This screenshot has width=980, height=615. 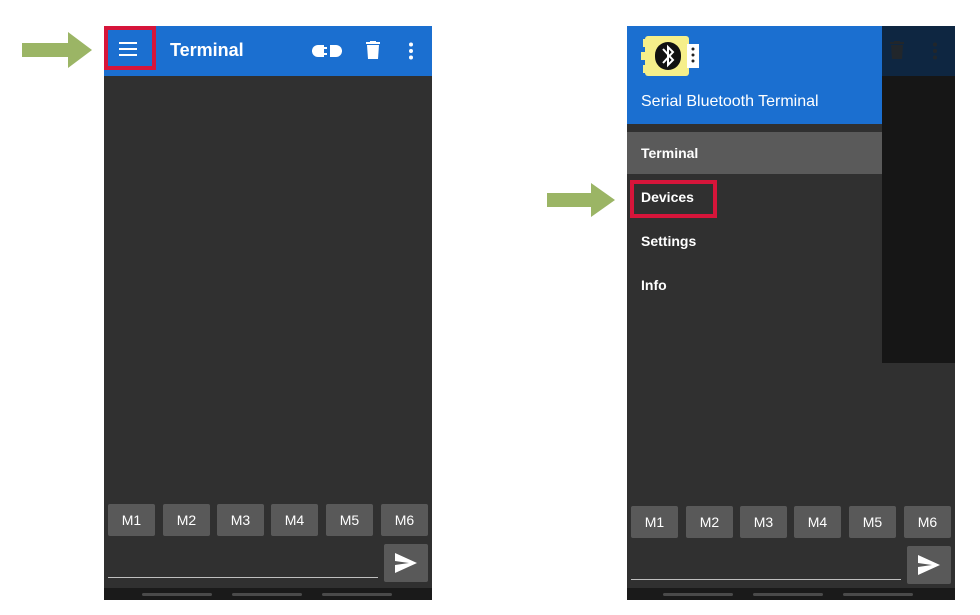 What do you see at coordinates (207, 50) in the screenshot?
I see `page-title: Terminal` at bounding box center [207, 50].